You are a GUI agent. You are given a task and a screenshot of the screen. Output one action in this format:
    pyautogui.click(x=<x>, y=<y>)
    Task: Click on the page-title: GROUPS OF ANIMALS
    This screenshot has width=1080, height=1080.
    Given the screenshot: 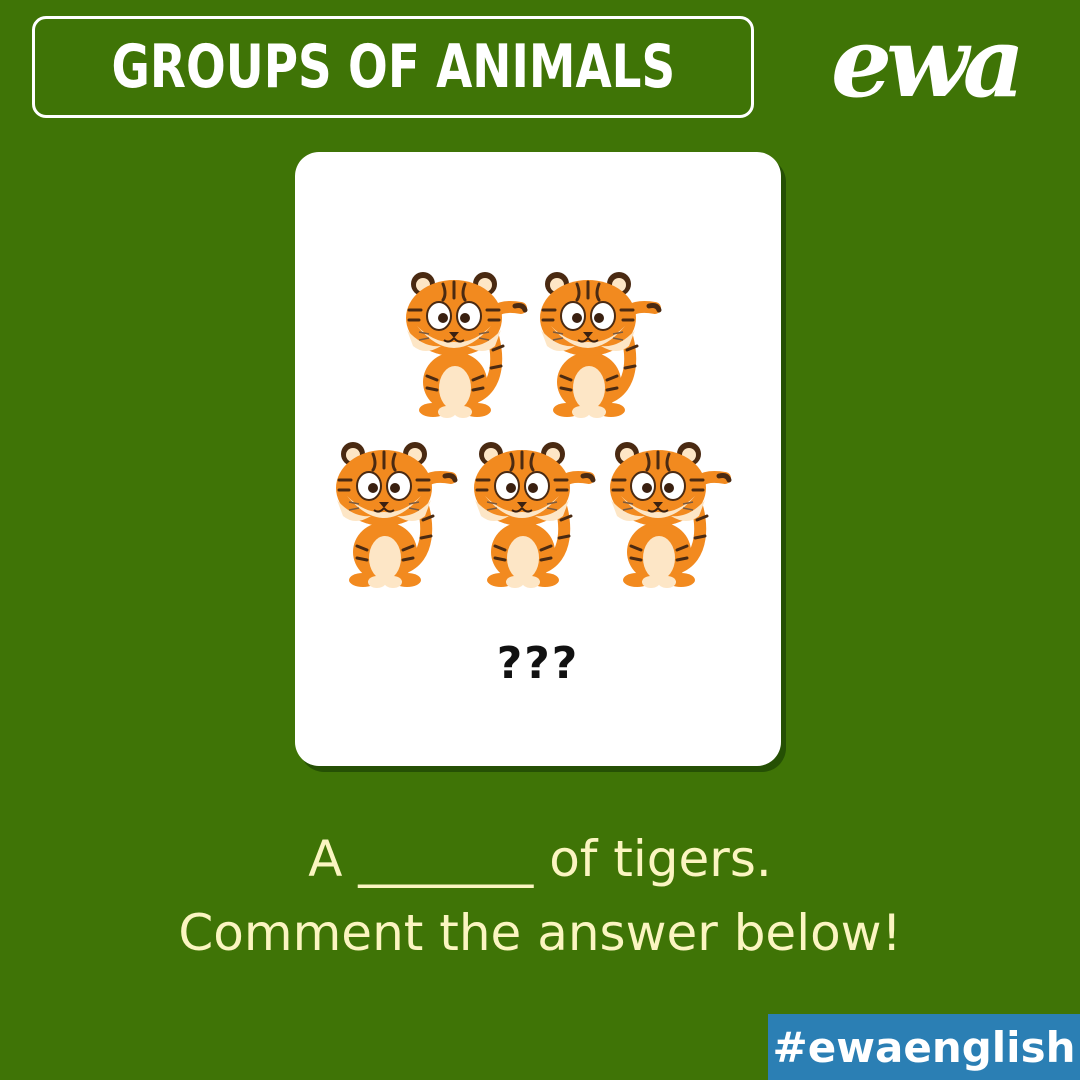 What is the action you would take?
    pyautogui.click(x=393, y=67)
    